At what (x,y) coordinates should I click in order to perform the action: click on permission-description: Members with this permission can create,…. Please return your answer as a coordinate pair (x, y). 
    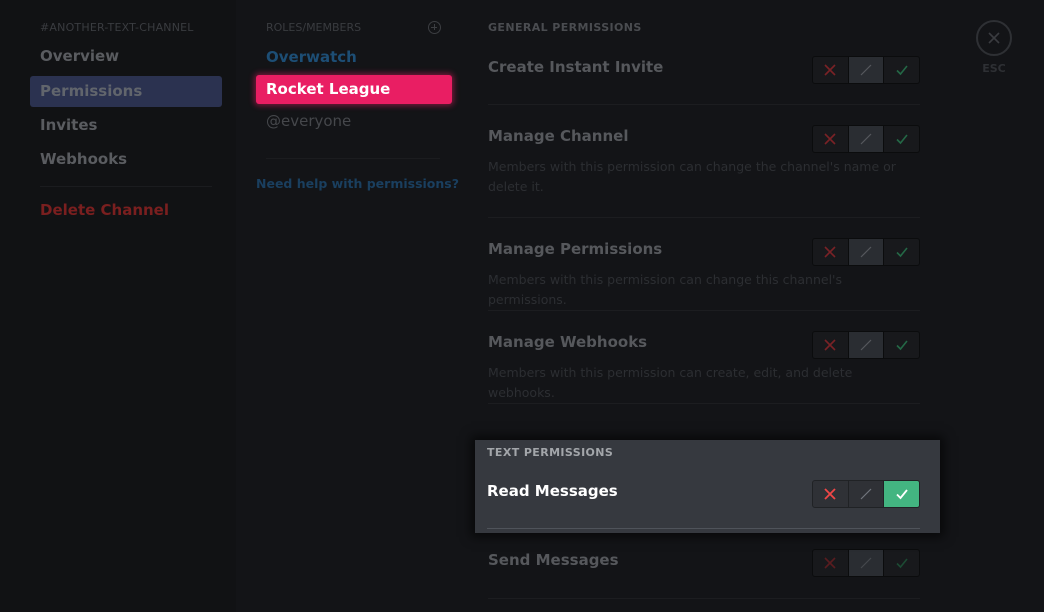
    Looking at the image, I should click on (670, 382).